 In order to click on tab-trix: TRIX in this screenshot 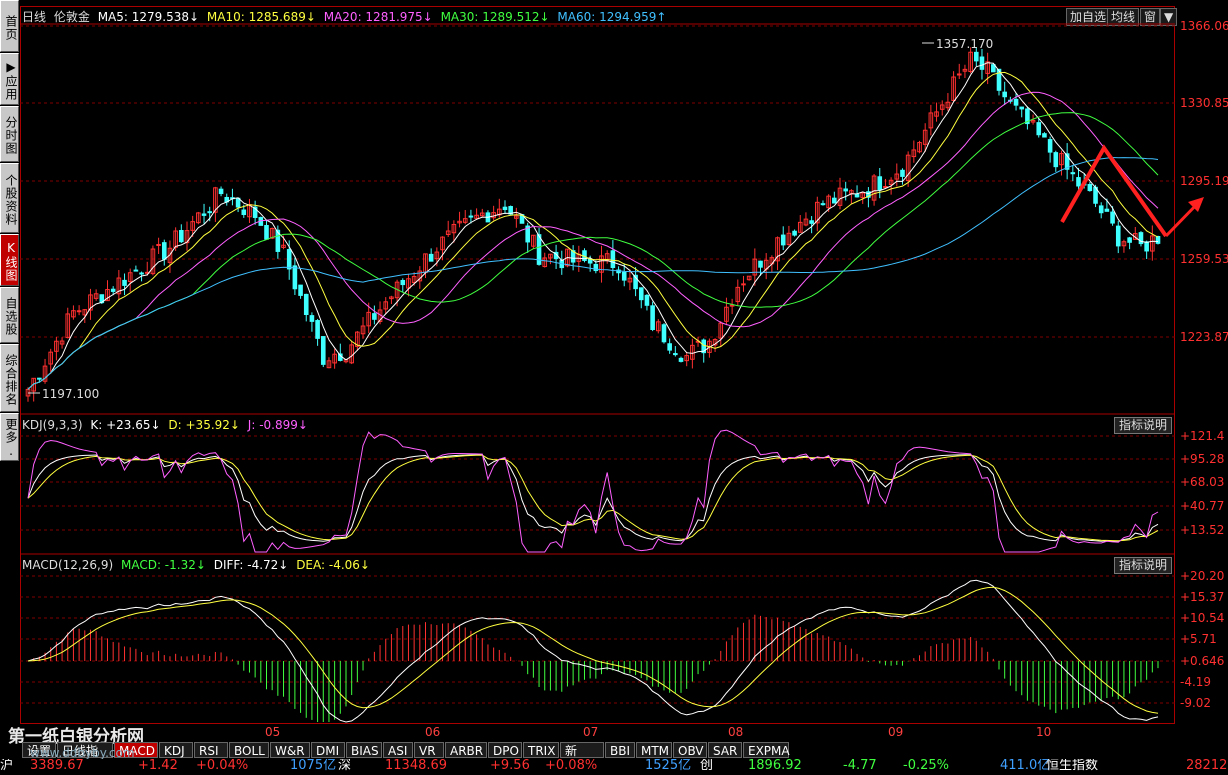, I will do `click(541, 750)`.